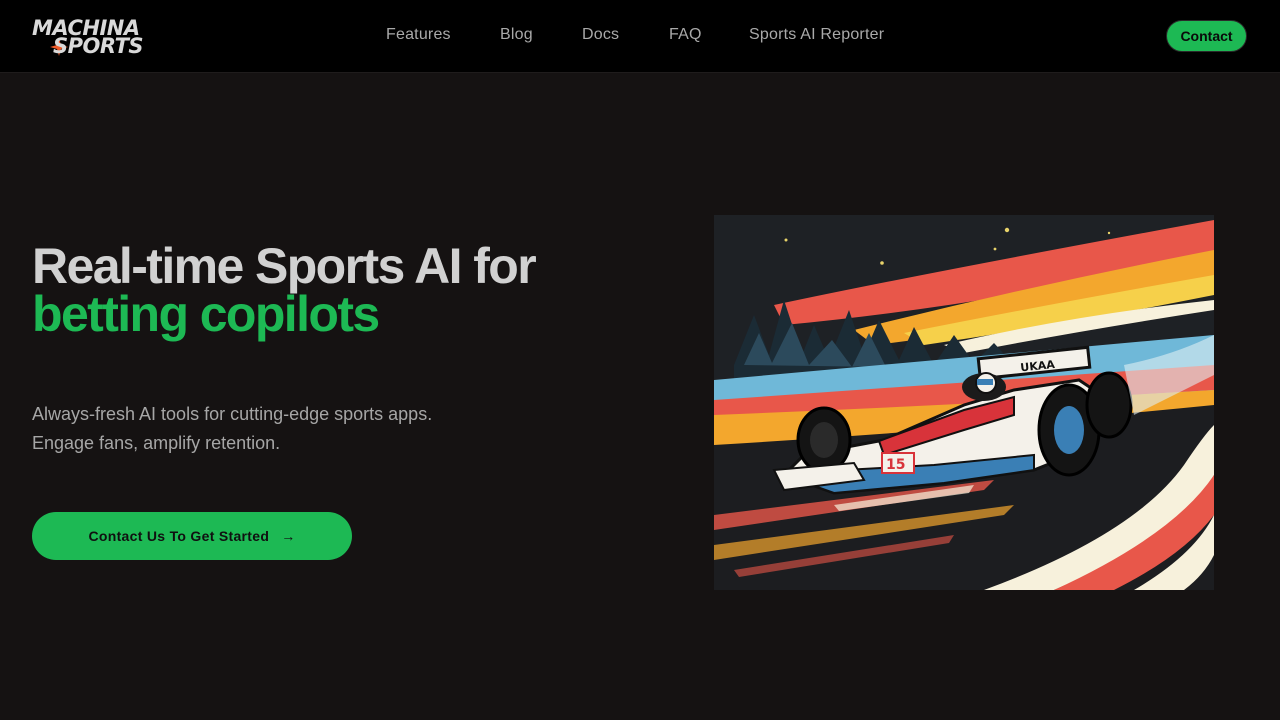 The height and width of the screenshot is (720, 1280). Describe the element at coordinates (816, 35) in the screenshot. I see `nav-link-sports-ai-reporter: Sports AI Reporter` at that location.